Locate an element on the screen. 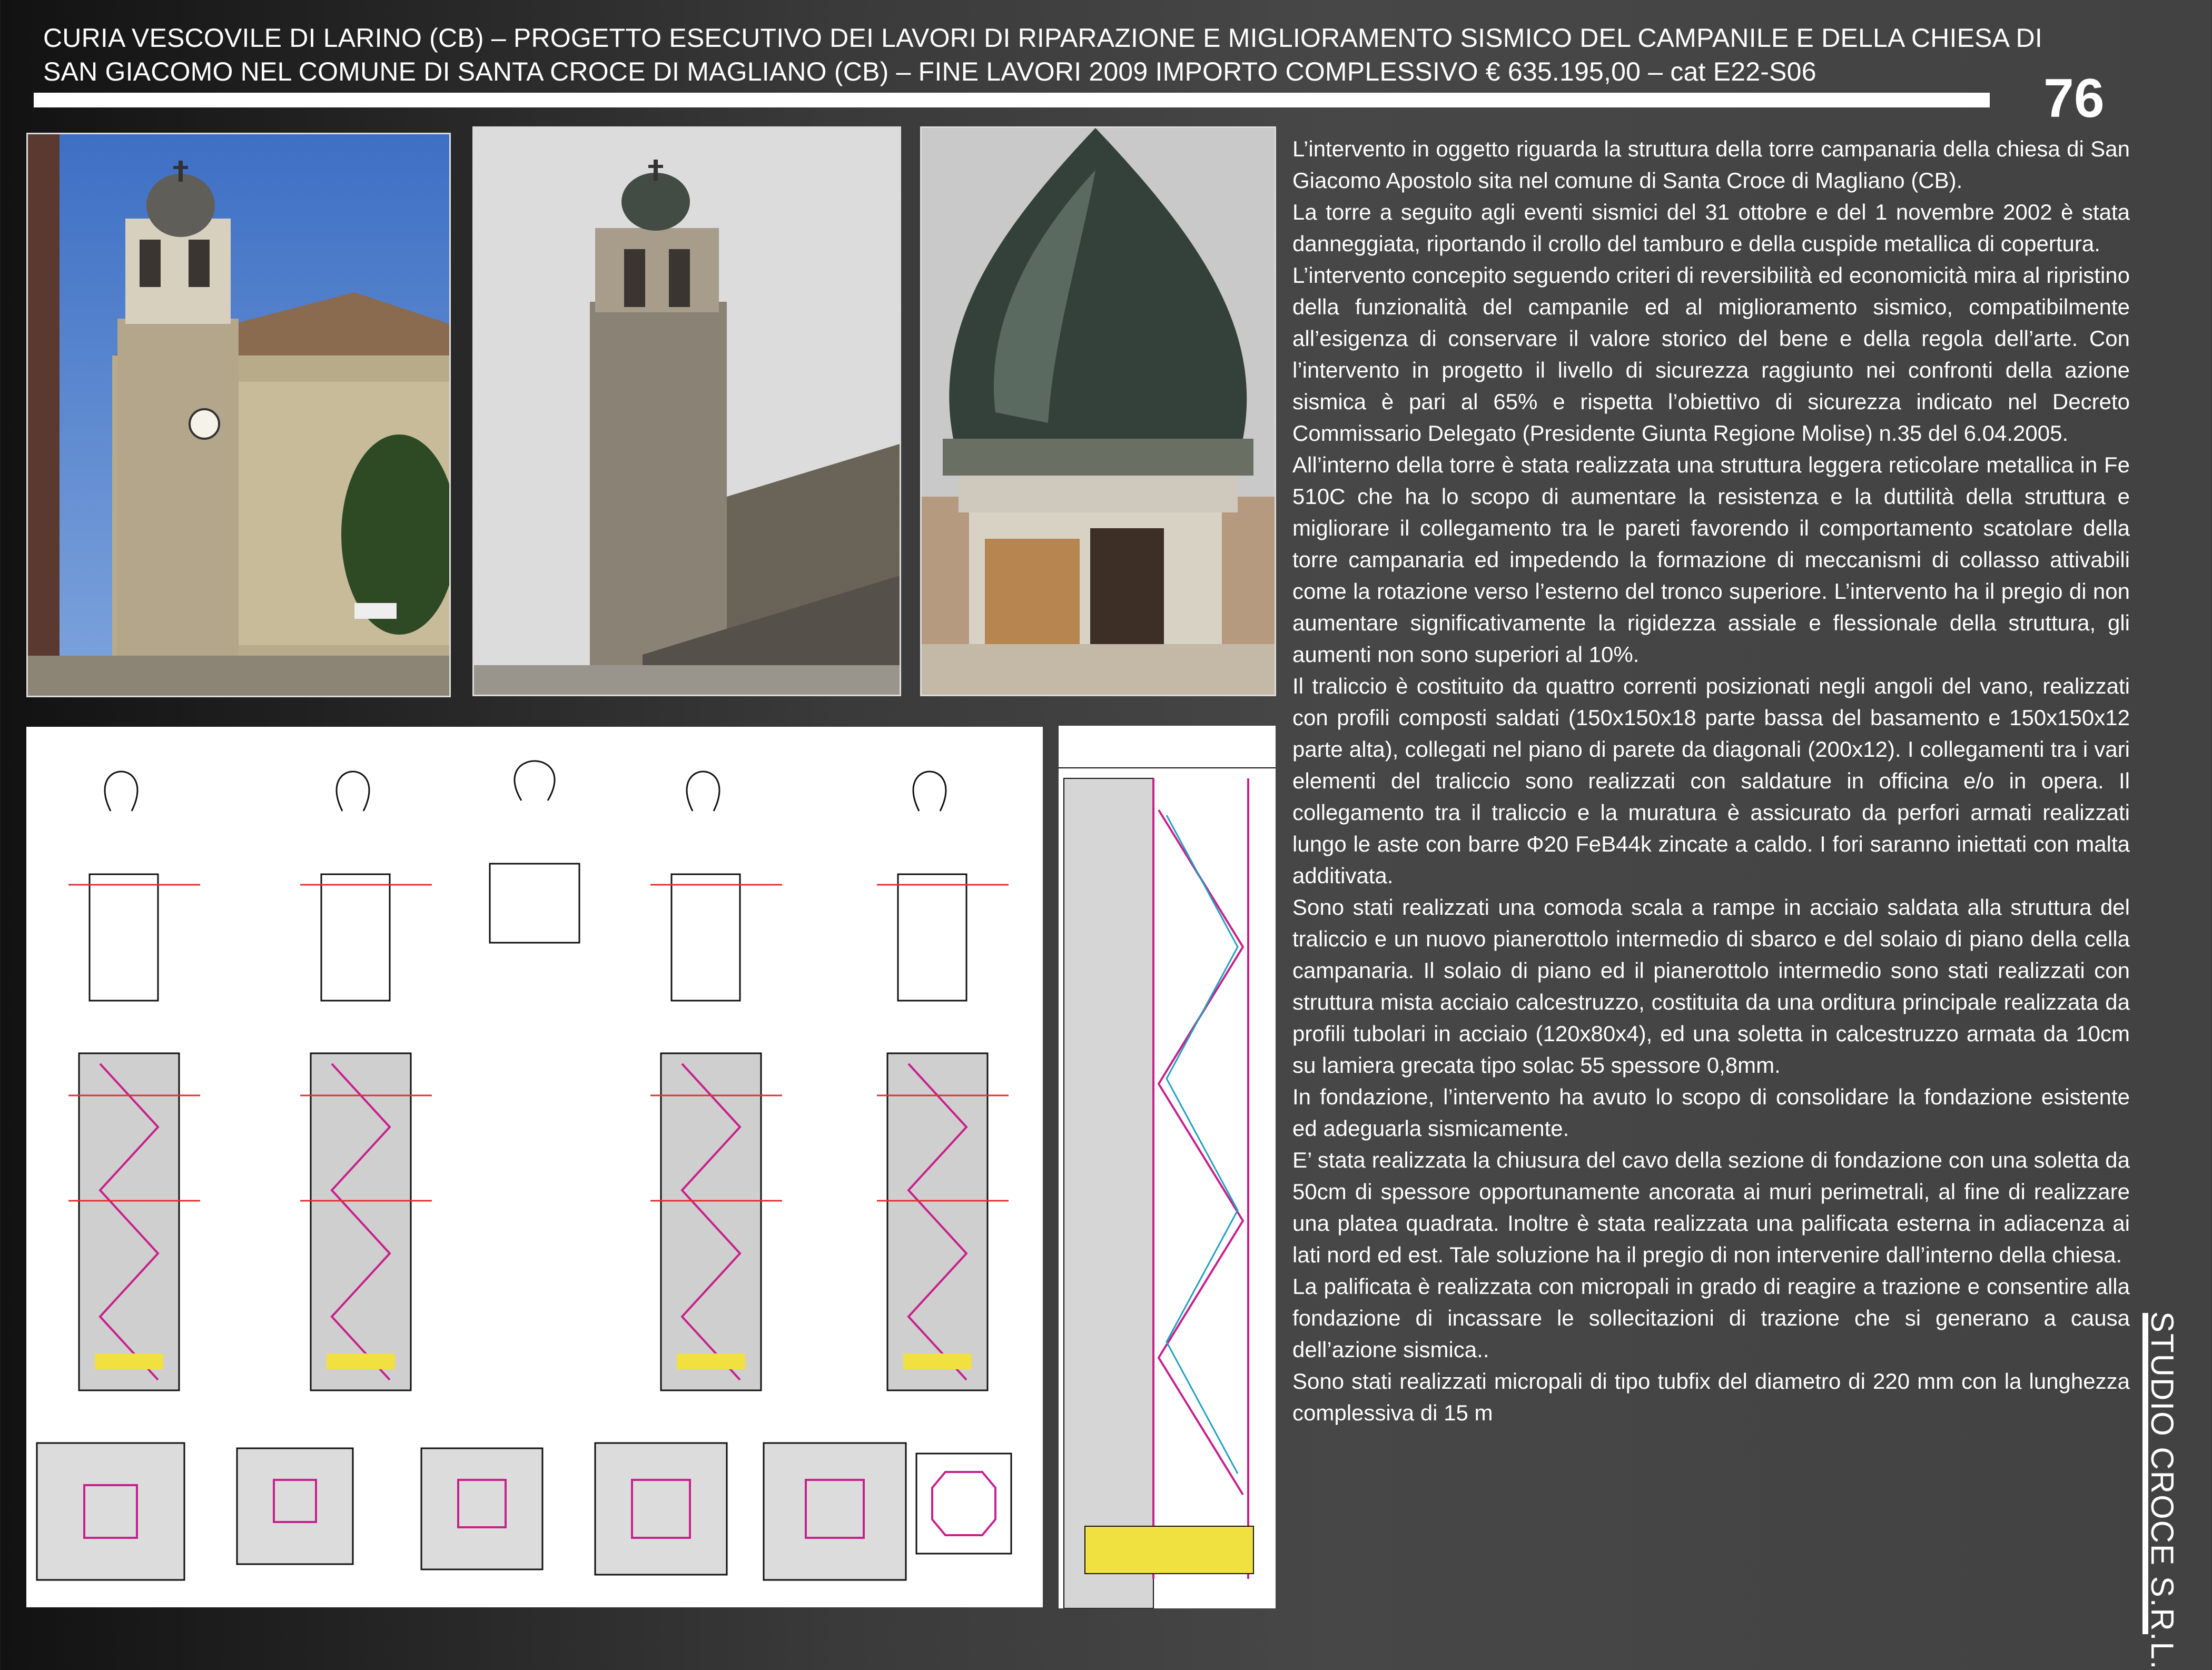 This screenshot has width=2212, height=1670. photo-1-illustration is located at coordinates (238, 415).